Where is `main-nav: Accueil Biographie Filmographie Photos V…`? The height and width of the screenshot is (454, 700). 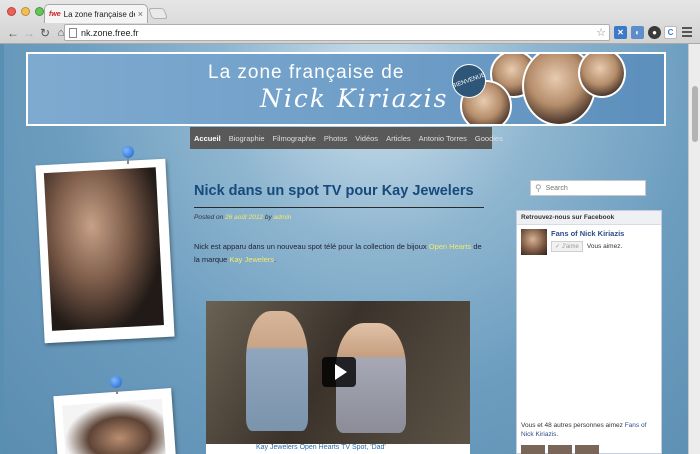
main-nav: Accueil Biographie Filmographie Photos V… is located at coordinates (346, 138).